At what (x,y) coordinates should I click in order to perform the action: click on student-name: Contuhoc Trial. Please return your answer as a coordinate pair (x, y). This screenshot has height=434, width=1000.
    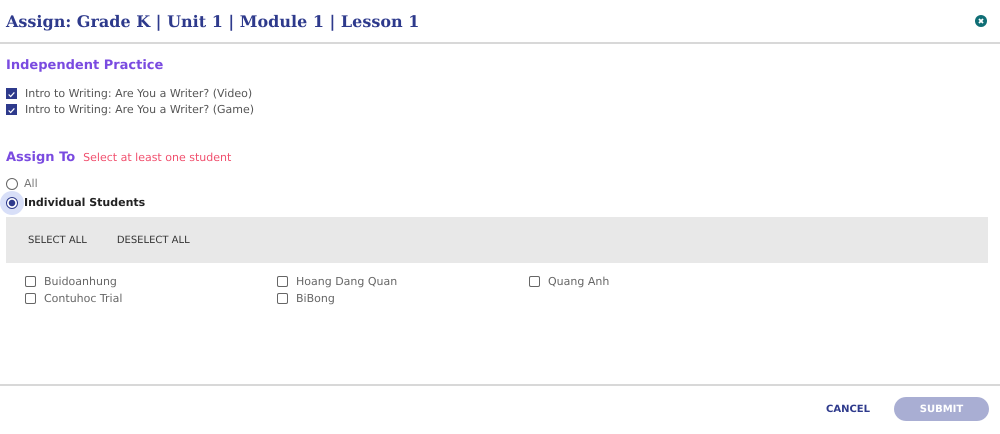
    Looking at the image, I should click on (83, 298).